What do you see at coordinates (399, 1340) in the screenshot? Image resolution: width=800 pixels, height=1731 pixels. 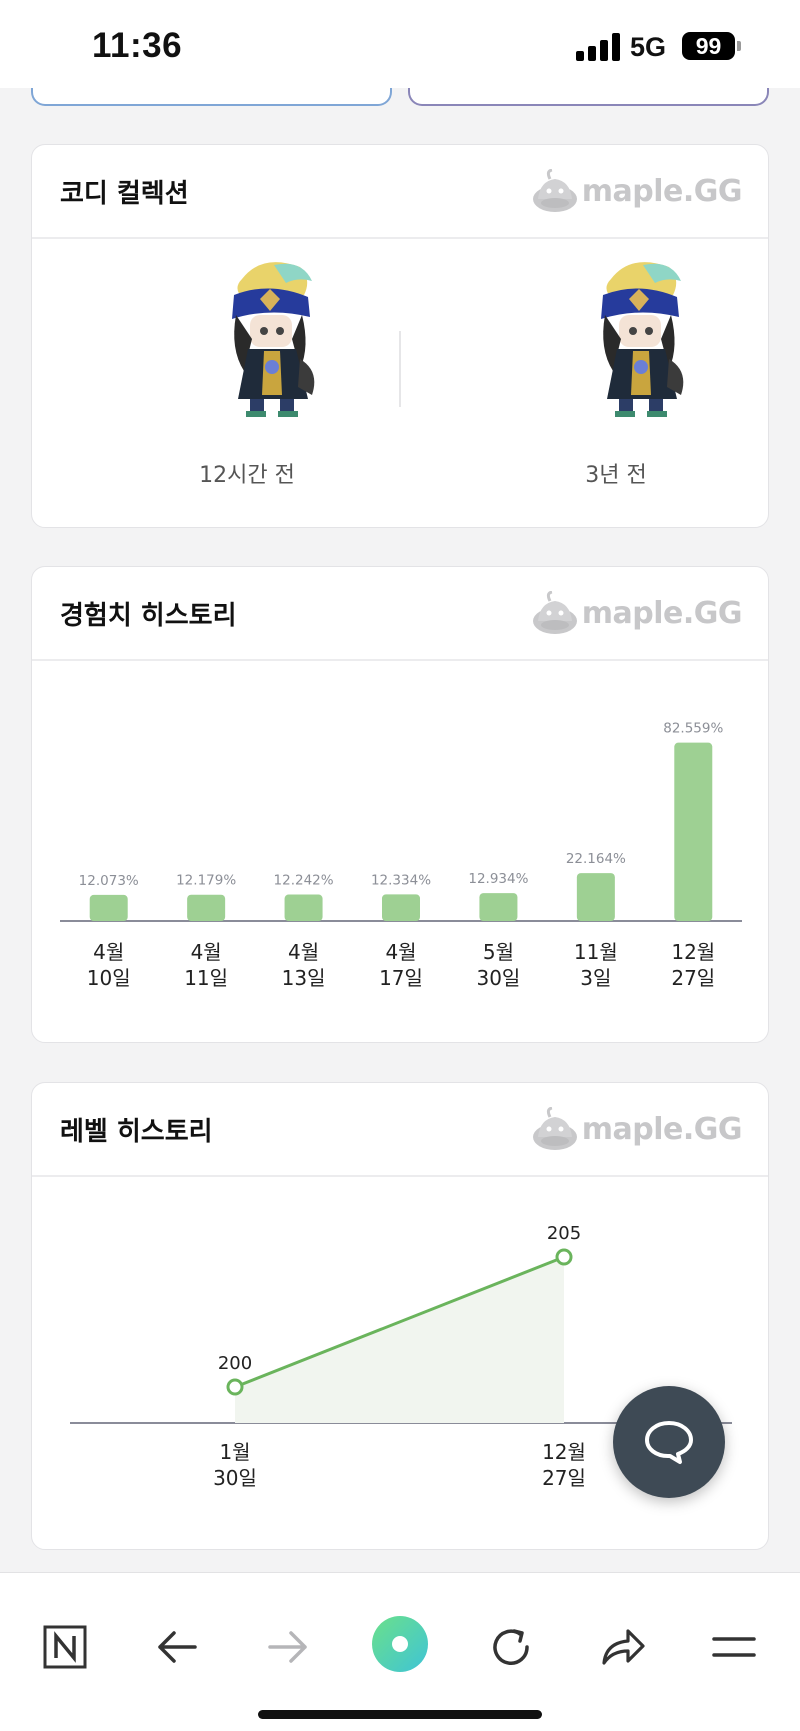 I see `area-fill` at bounding box center [399, 1340].